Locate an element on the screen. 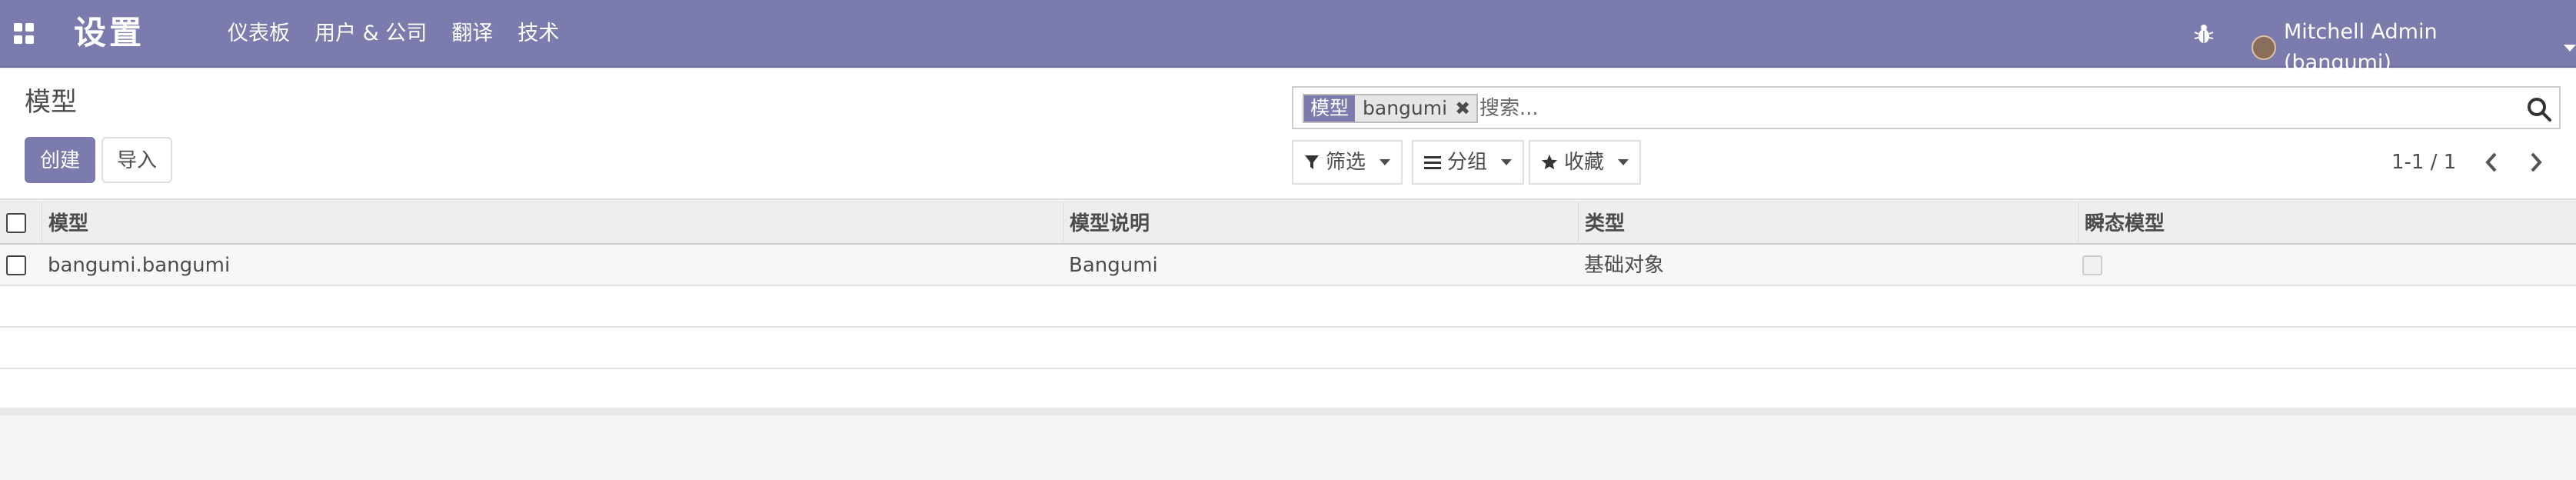  column-header-transient: 瞬态模型 is located at coordinates (2327, 224).